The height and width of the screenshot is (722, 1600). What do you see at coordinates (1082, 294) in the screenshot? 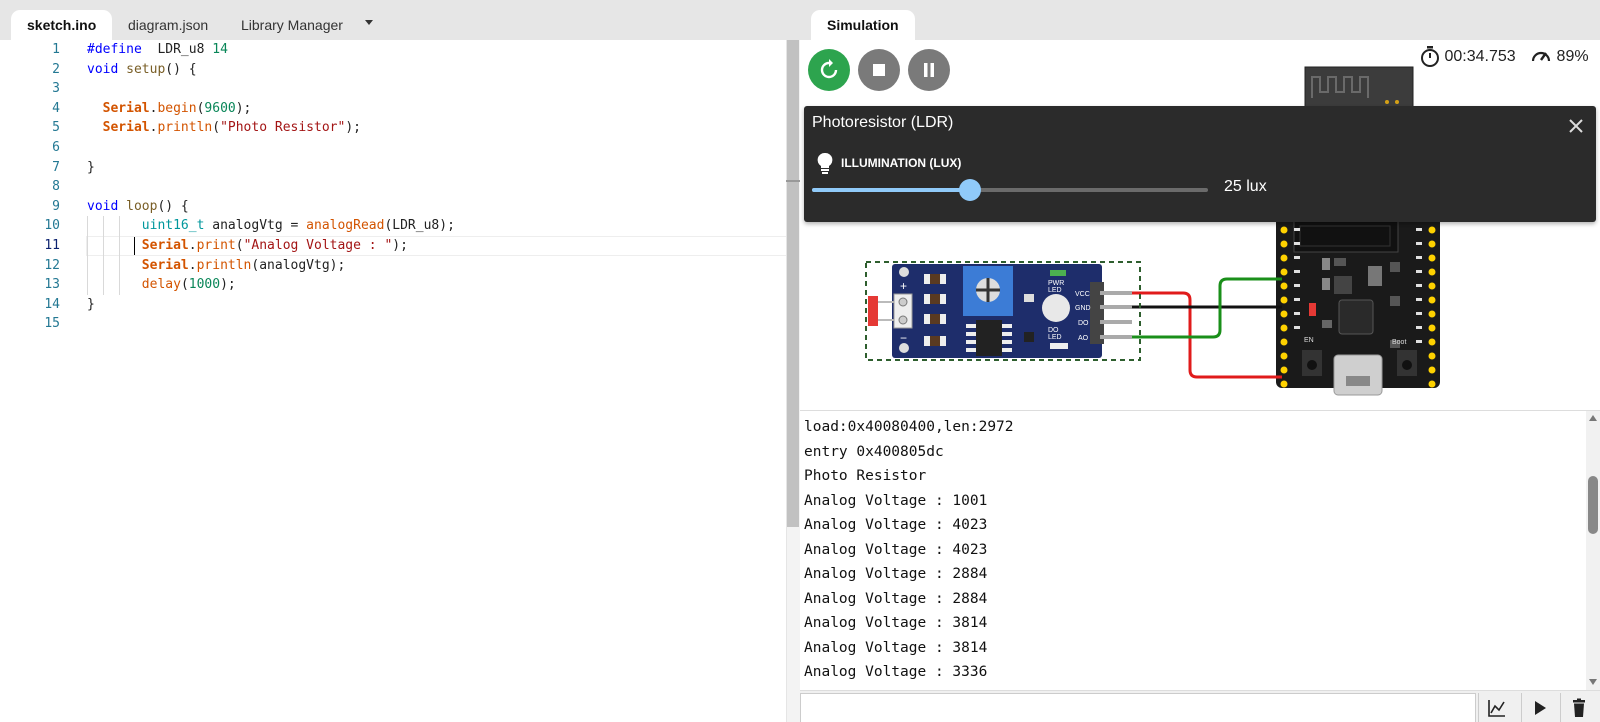
I see `pin-vcc-label: VCC` at bounding box center [1082, 294].